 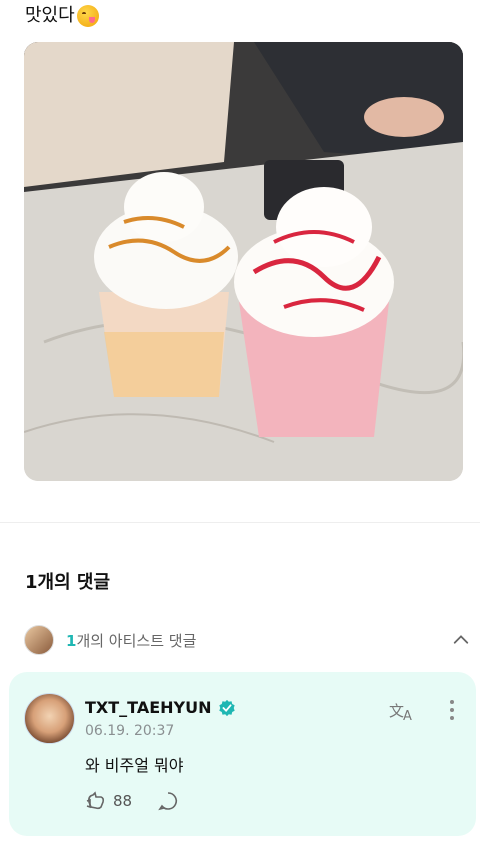 What do you see at coordinates (130, 731) in the screenshot?
I see `comment-timestamp: 06.19. 20:37` at bounding box center [130, 731].